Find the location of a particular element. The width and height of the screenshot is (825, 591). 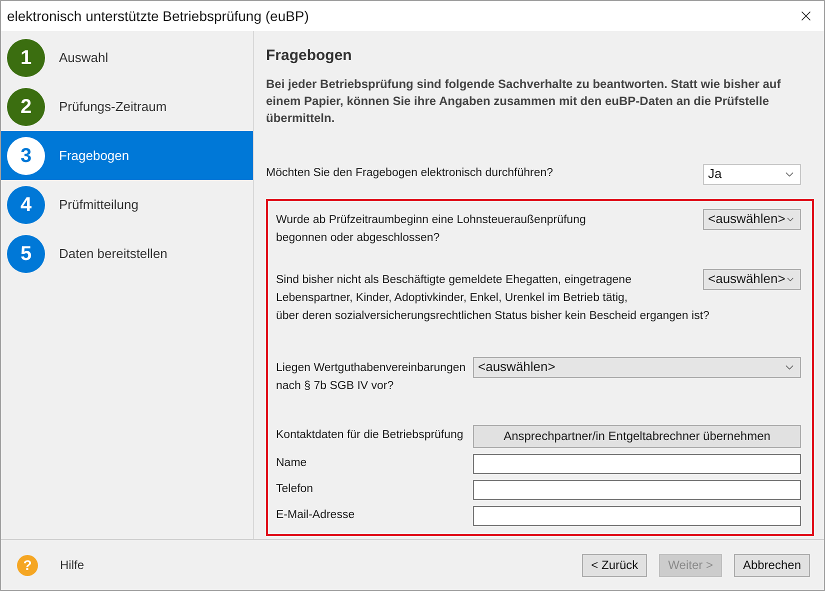

step-number-badge: 2 is located at coordinates (26, 107).